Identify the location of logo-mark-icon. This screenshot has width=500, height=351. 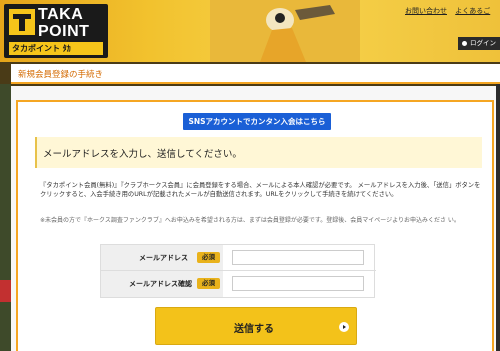
(22, 22).